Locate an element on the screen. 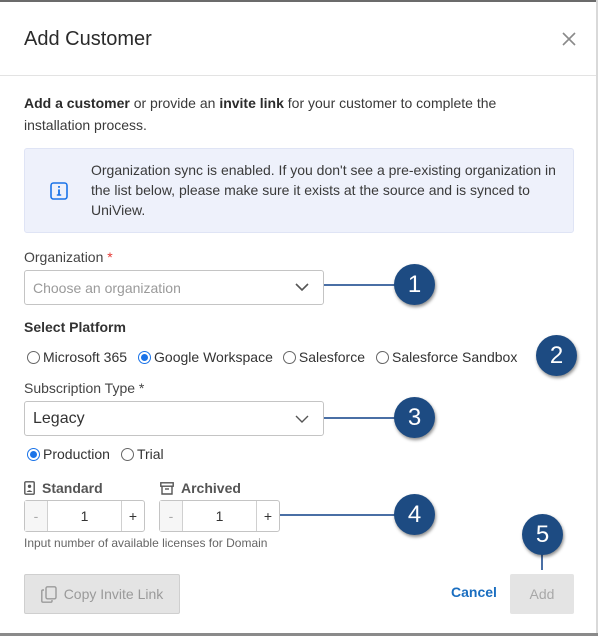 The height and width of the screenshot is (636, 598). platform-option-label: Salesforce Sandbox is located at coordinates (455, 357).